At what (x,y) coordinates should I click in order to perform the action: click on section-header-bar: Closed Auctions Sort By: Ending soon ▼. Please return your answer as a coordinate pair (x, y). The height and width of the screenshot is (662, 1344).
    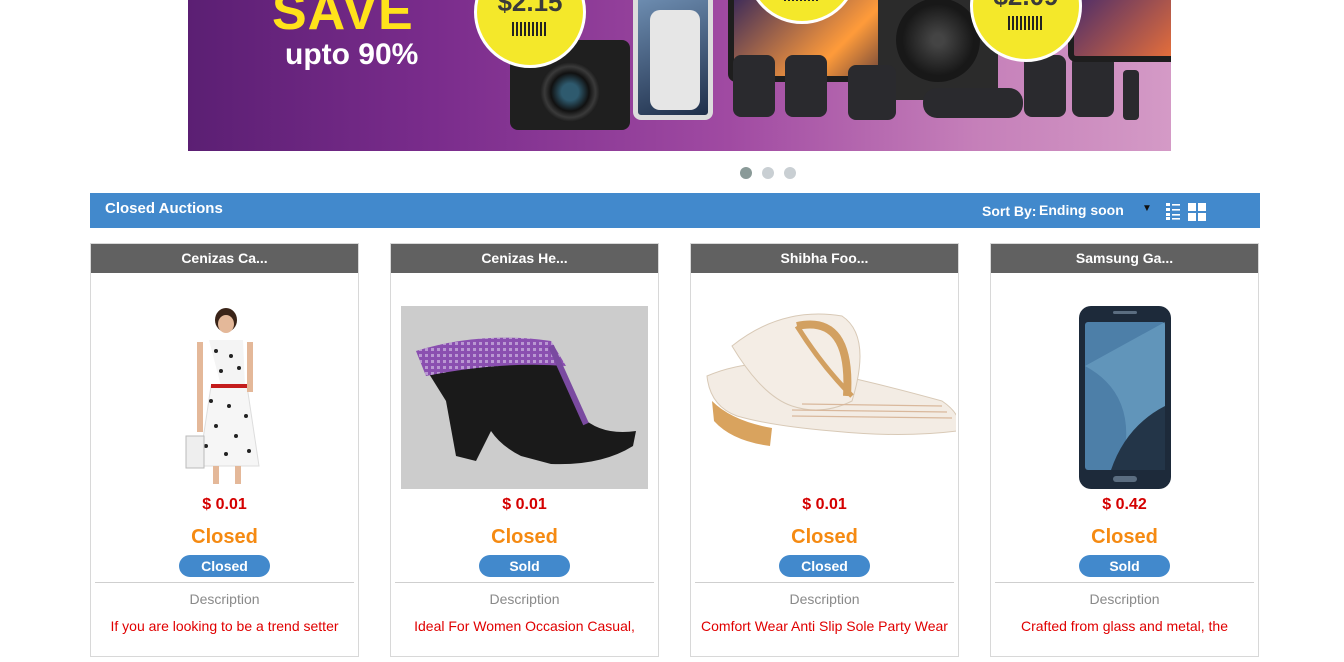
    Looking at the image, I should click on (675, 210).